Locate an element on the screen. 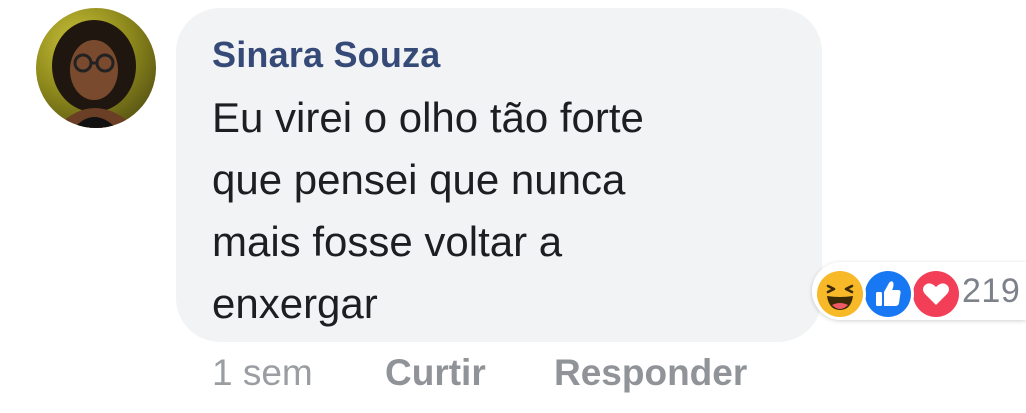 This screenshot has height=413, width=1026. avatar is located at coordinates (96, 68).